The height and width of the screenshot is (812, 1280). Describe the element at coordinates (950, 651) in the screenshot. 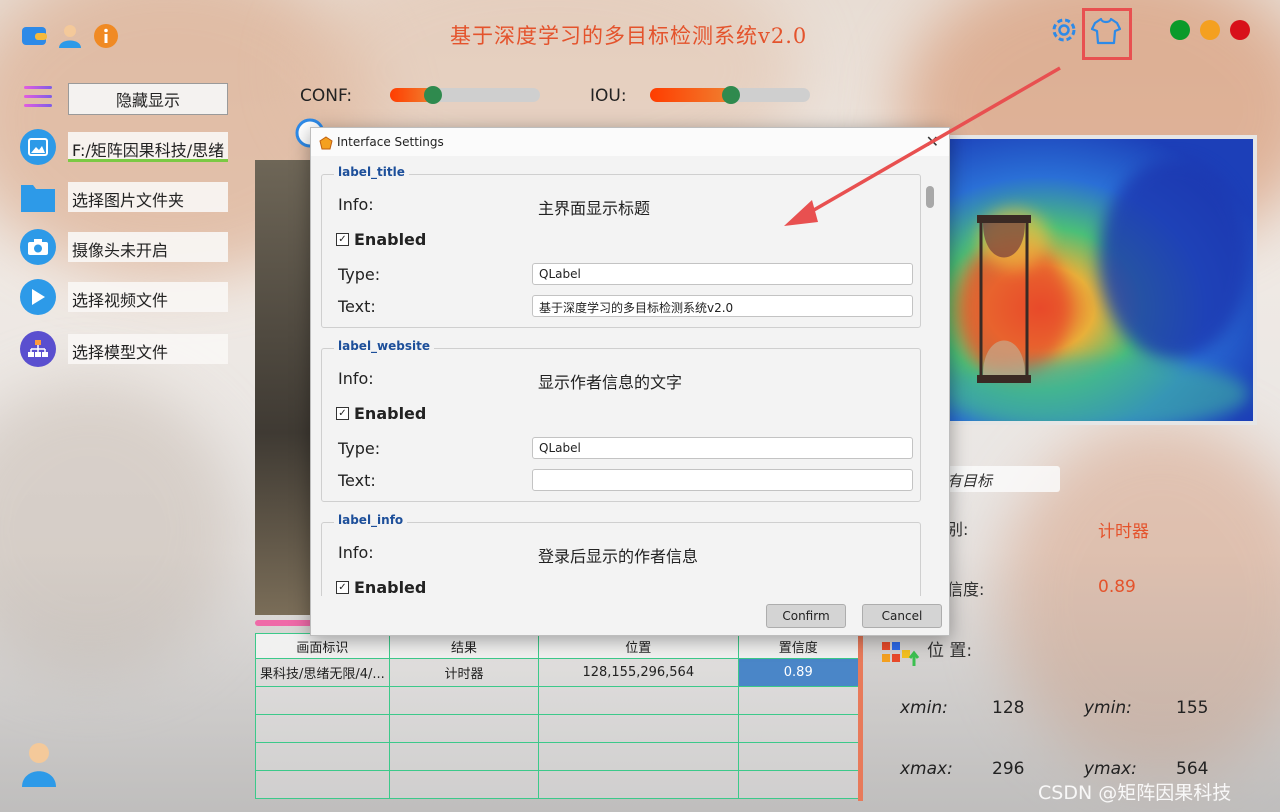

I see `position-label: 位 置:` at that location.